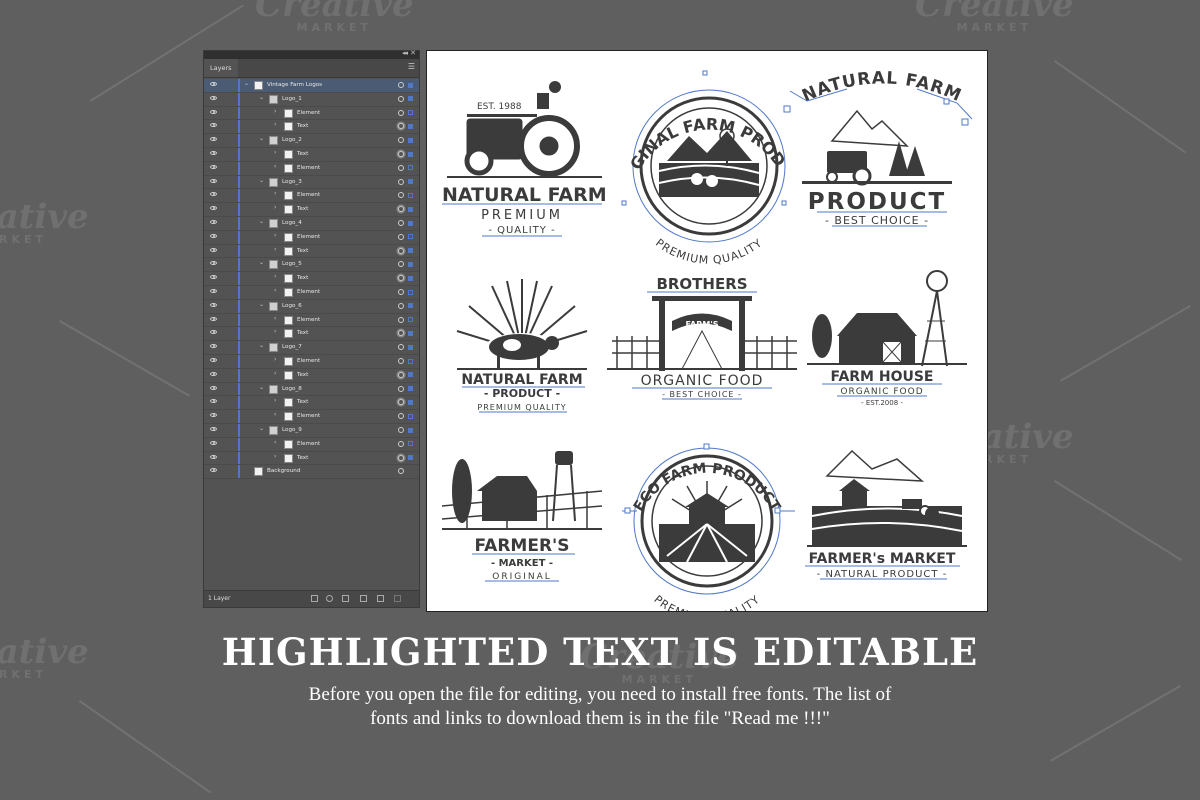  Describe the element at coordinates (221, 68) in the screenshot. I see `tab-layers: Layers` at that location.